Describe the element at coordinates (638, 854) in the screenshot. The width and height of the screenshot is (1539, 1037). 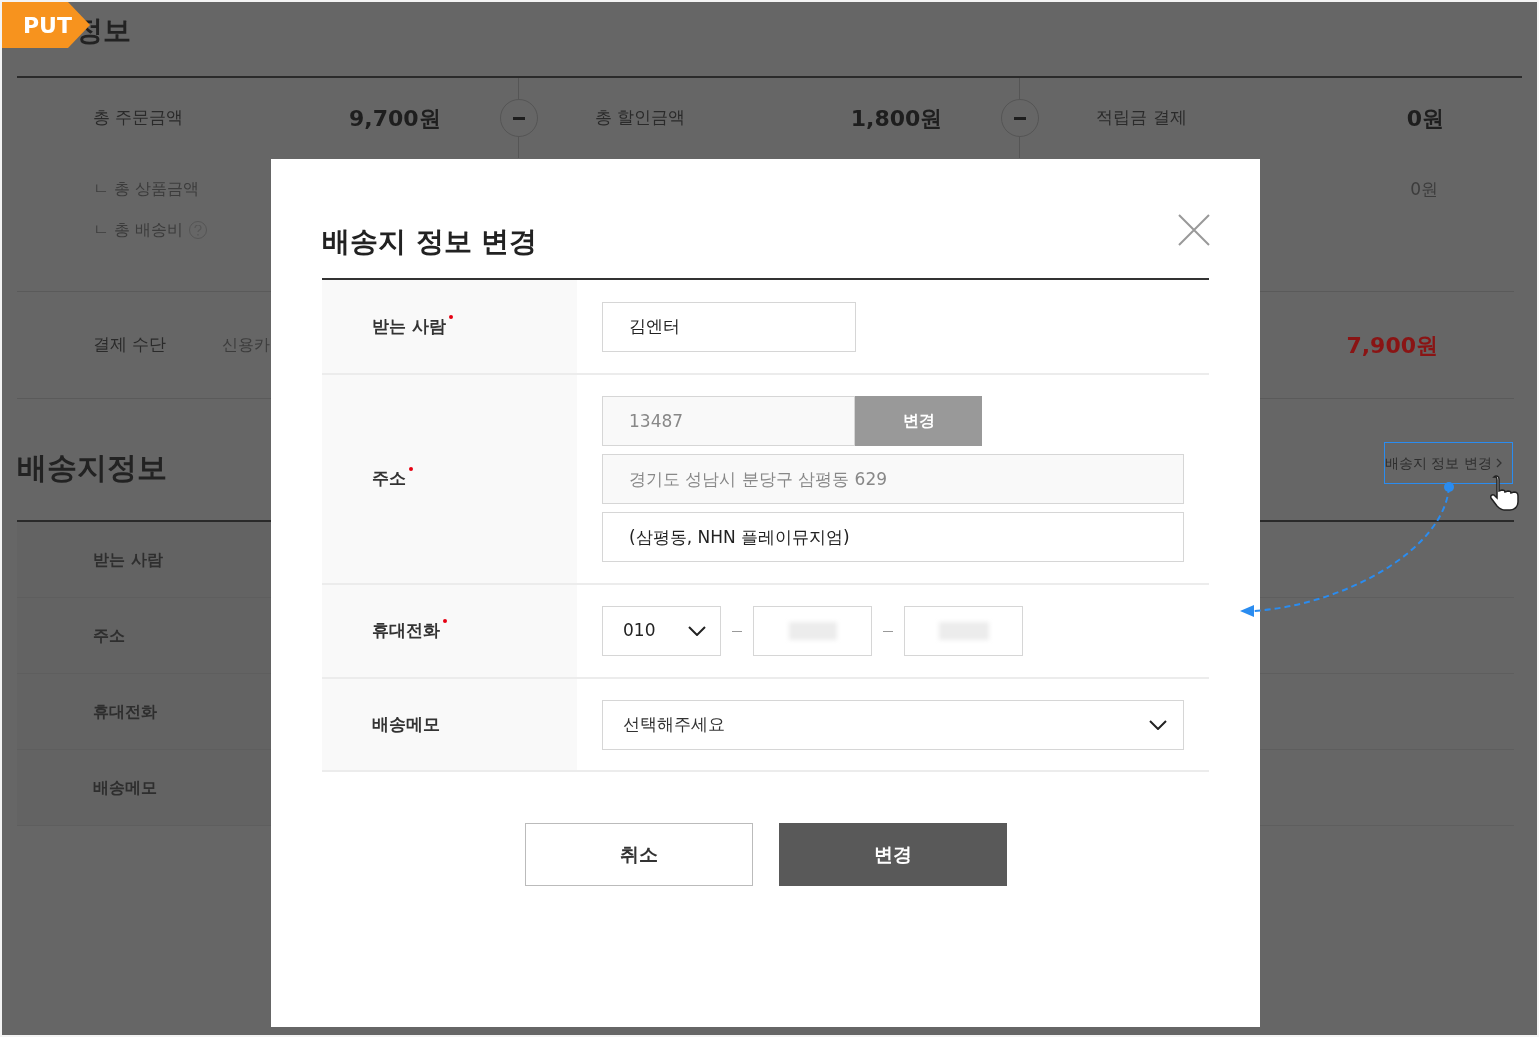
I see `cancel-button: 취소` at that location.